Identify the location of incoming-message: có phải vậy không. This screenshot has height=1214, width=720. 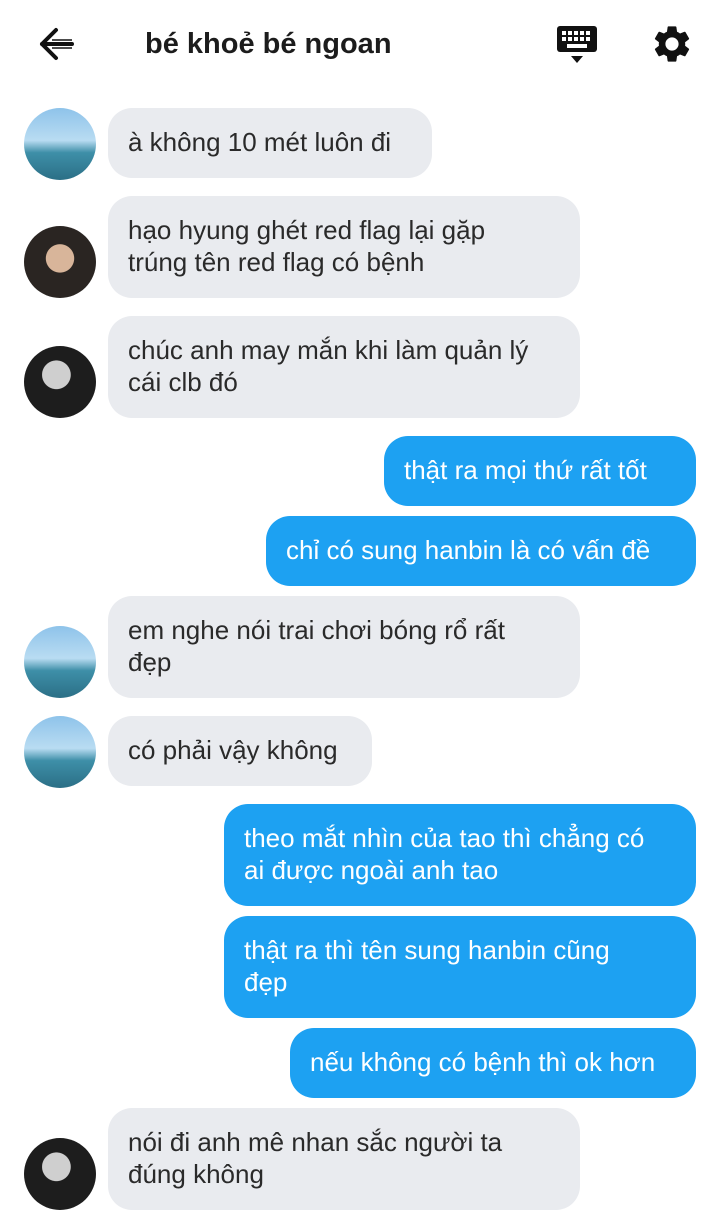
(240, 751).